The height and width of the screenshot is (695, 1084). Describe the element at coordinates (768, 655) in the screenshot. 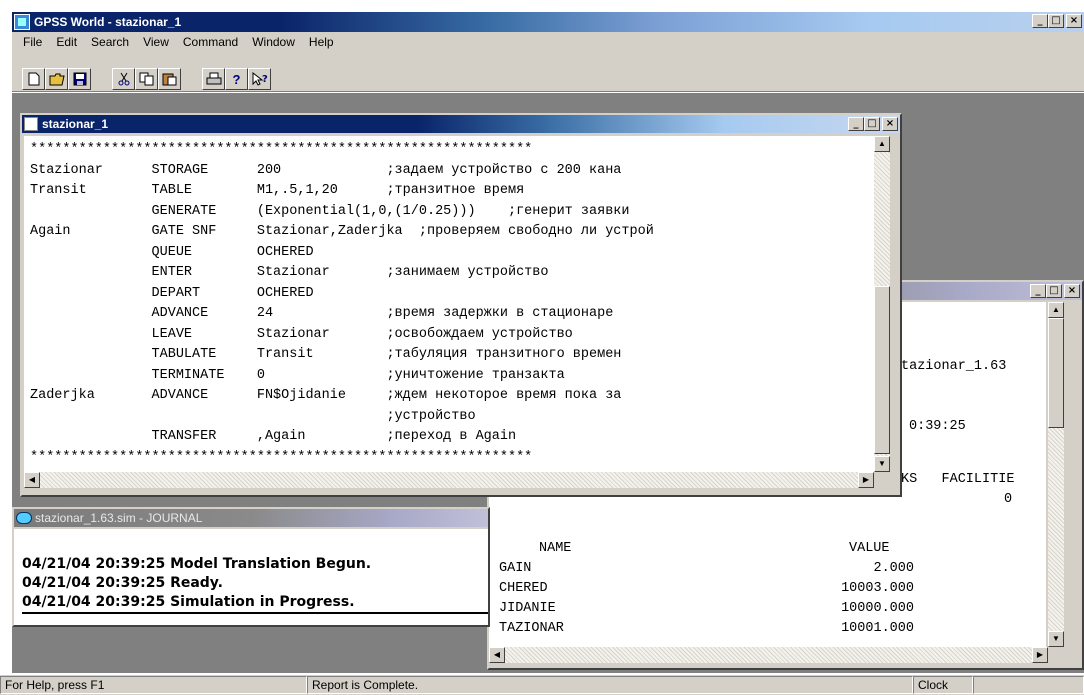

I see `report-horizontal-scrollbar: ◀ ▶` at that location.